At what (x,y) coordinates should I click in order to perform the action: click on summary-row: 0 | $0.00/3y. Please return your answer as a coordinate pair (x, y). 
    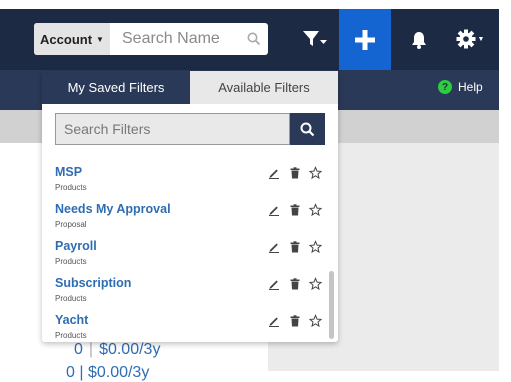
    Looking at the image, I should click on (117, 350).